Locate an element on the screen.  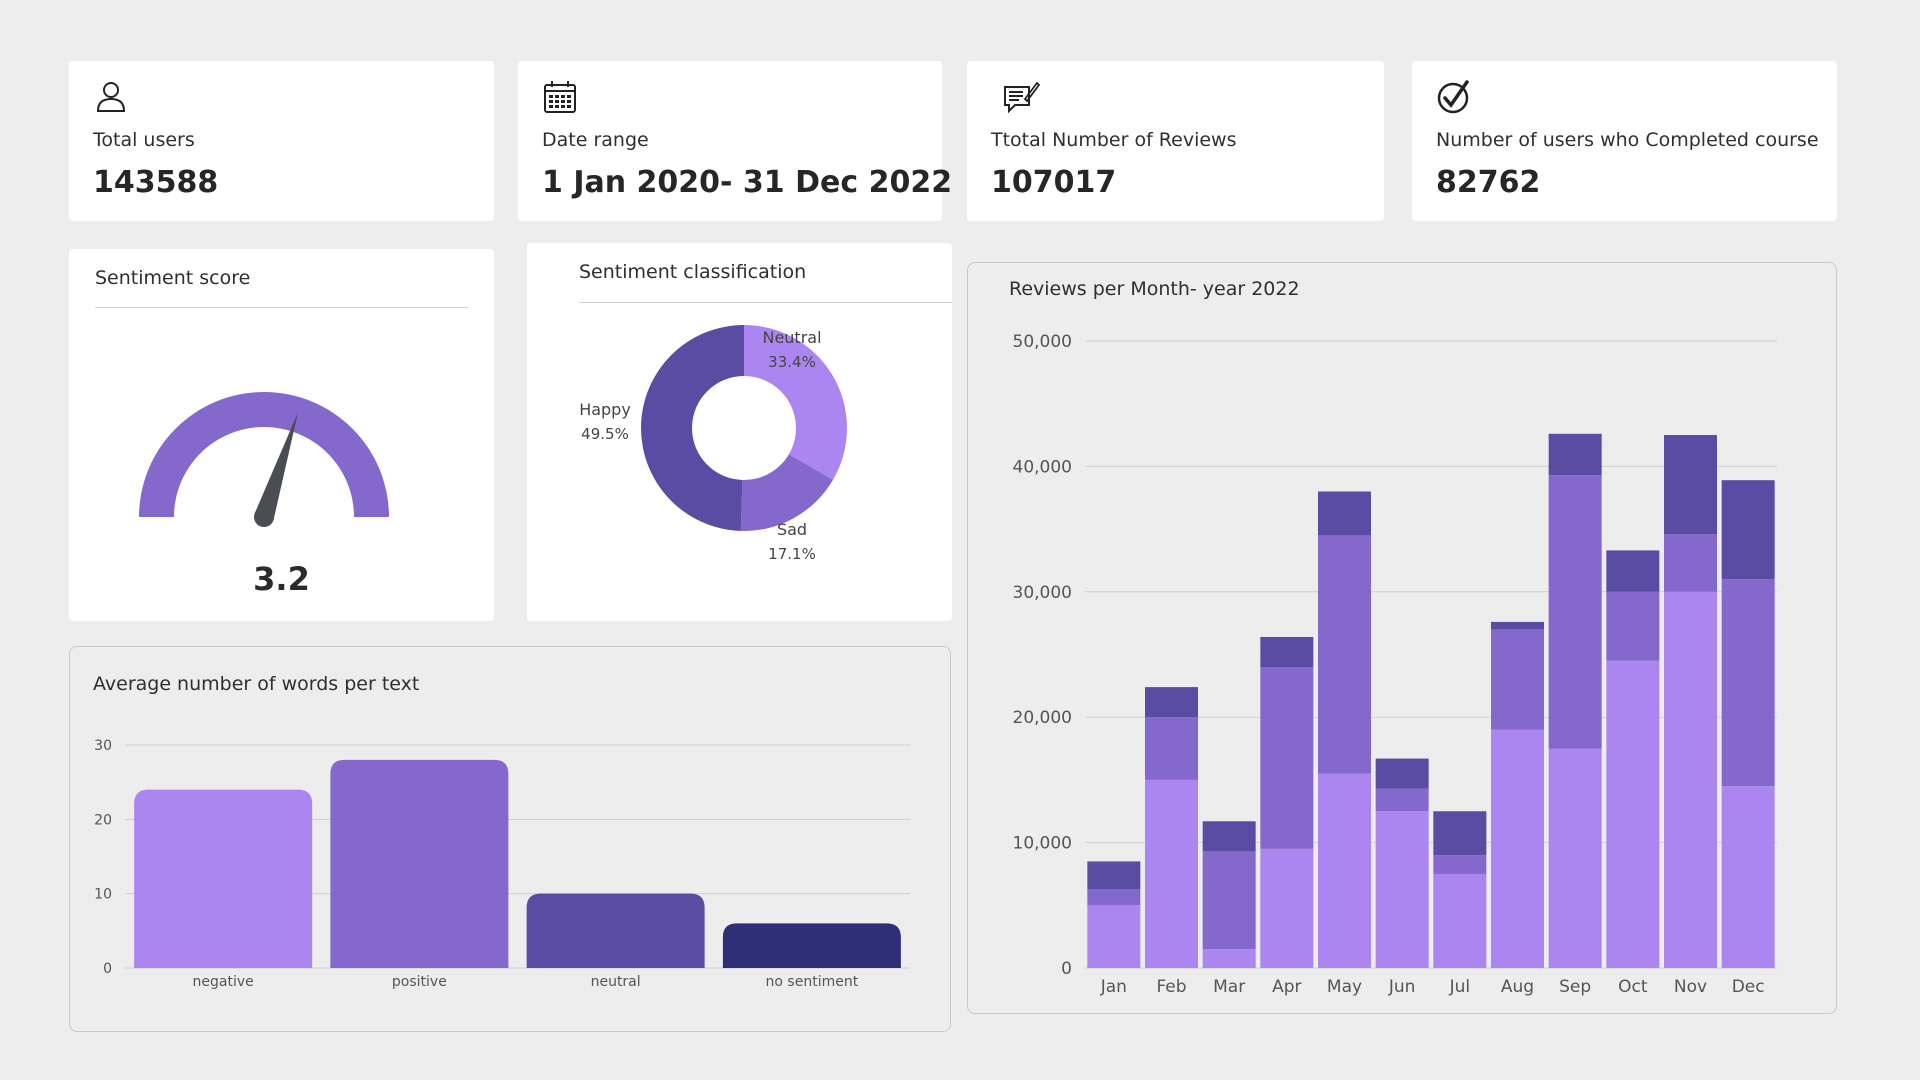
x-tick-label: Nov is located at coordinates (1690, 987).